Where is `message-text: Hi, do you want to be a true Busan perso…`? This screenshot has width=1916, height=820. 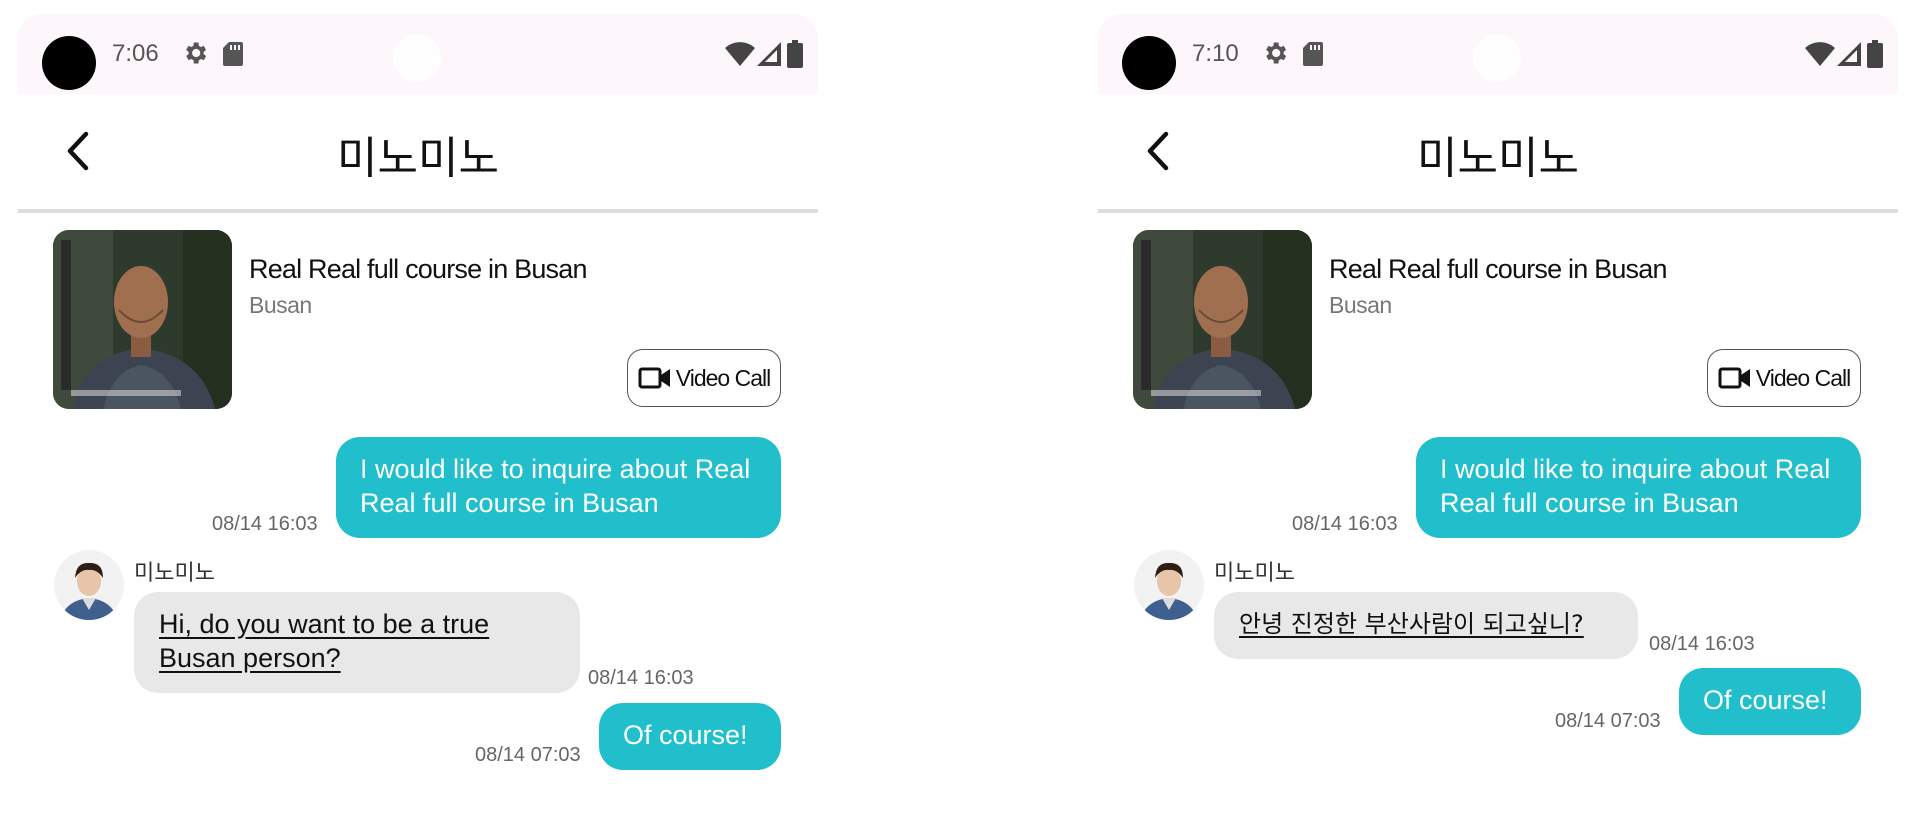 message-text: Hi, do you want to be a true Busan perso… is located at coordinates (357, 641).